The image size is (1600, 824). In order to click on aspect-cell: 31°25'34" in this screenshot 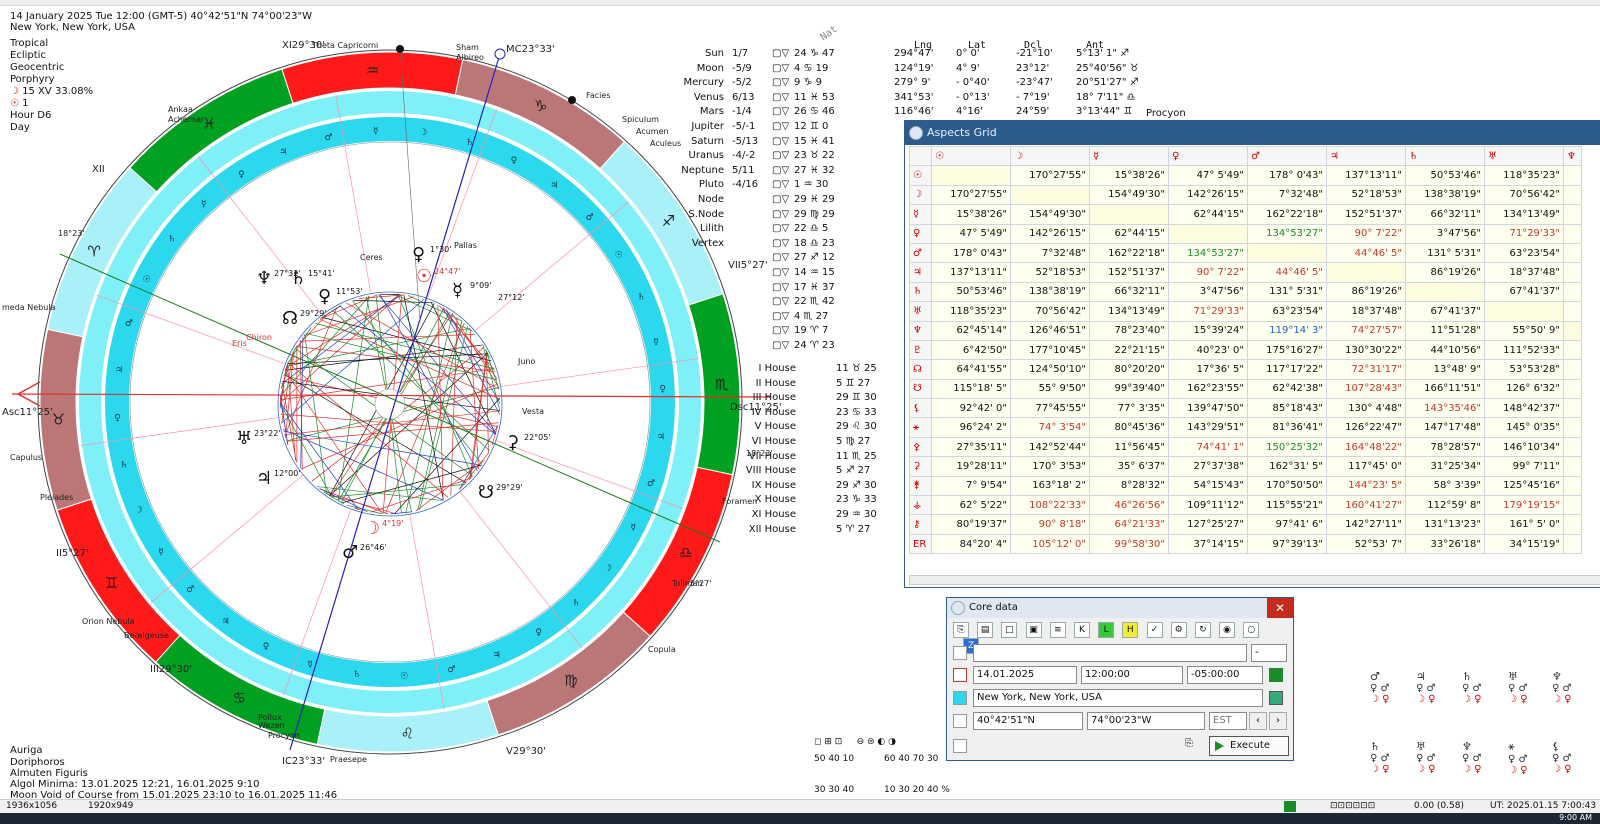, I will do `click(1445, 466)`.